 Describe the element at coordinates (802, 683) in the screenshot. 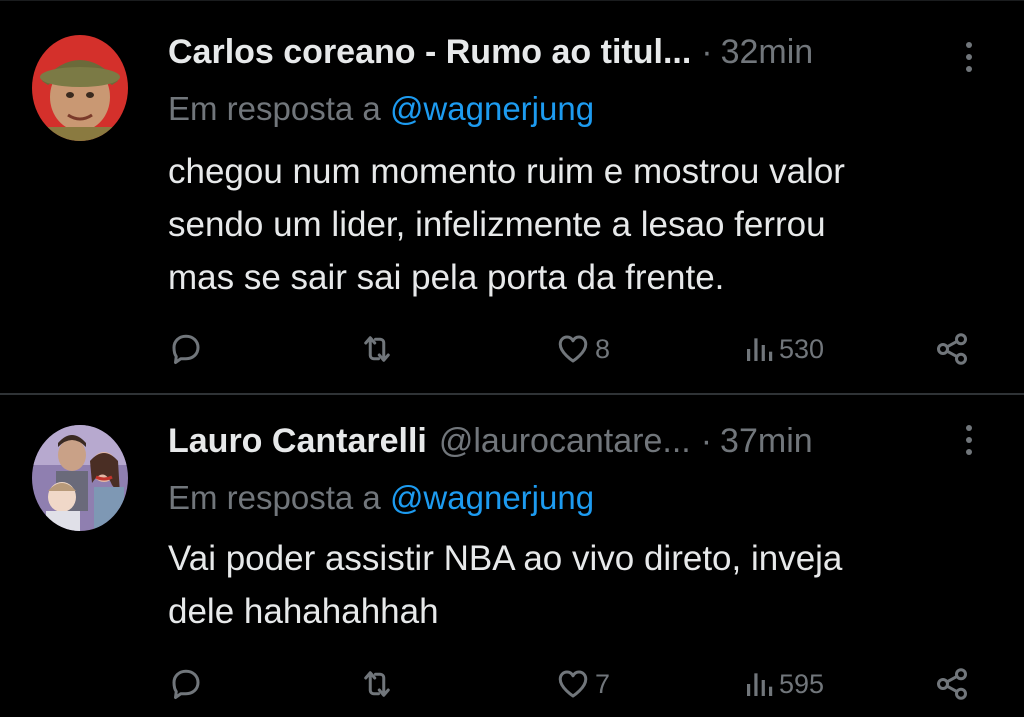

I see `views-count: 595` at that location.